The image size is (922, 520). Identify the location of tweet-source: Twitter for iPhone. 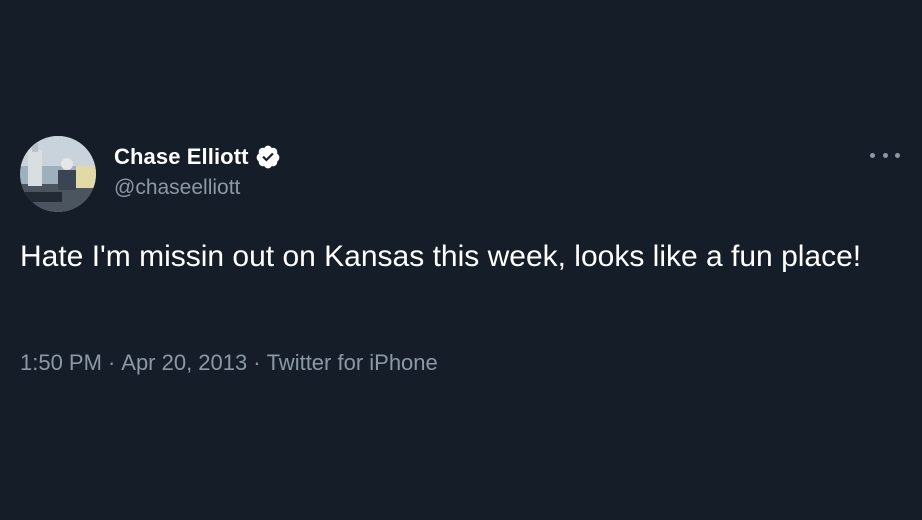
(352, 363).